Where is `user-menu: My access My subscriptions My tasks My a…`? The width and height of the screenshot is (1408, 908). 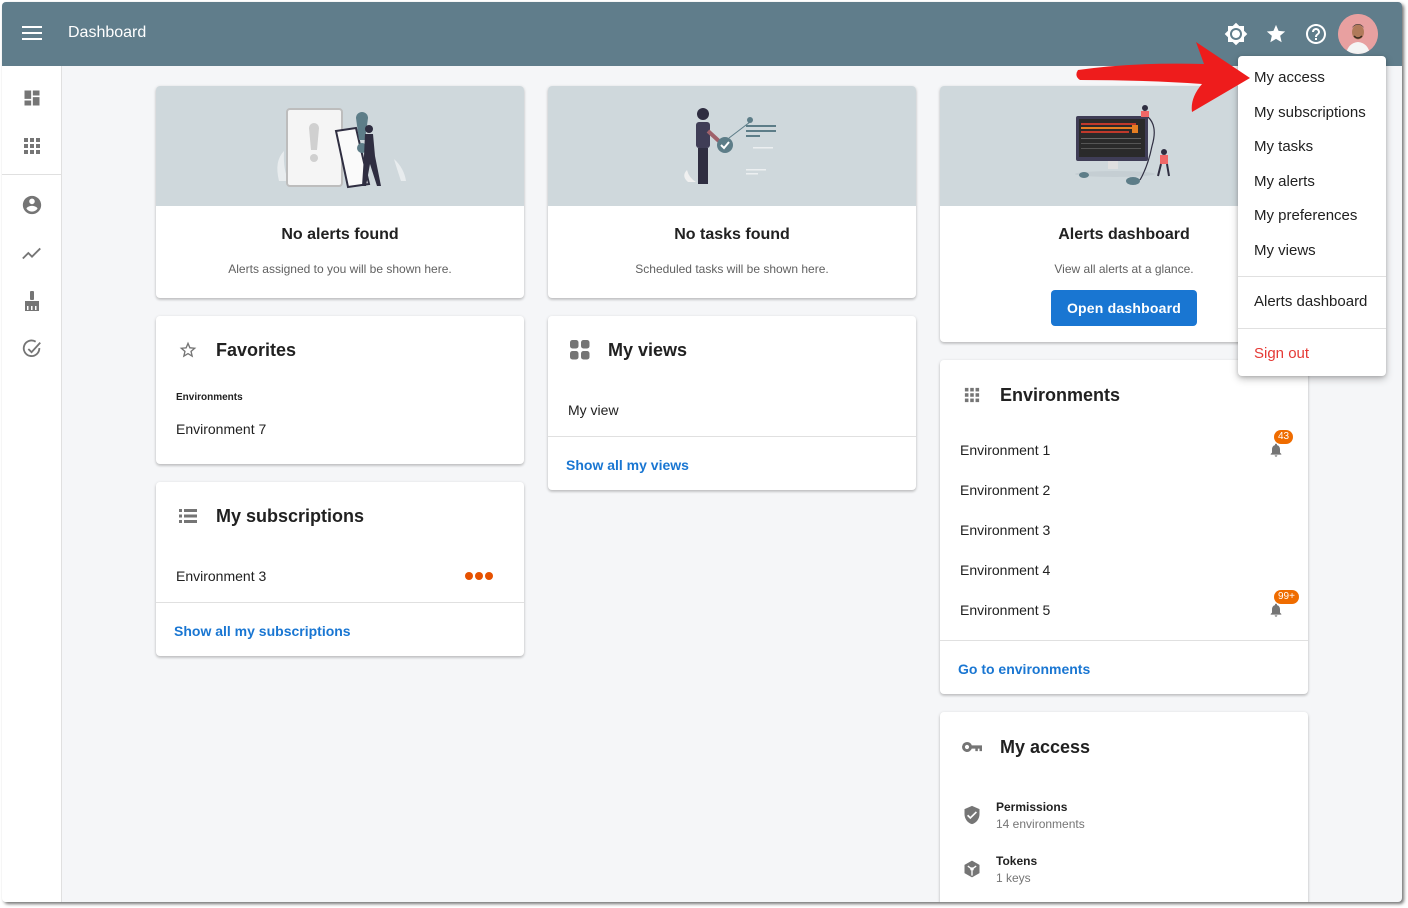
user-menu: My access My subscriptions My tasks My a… is located at coordinates (1312, 216).